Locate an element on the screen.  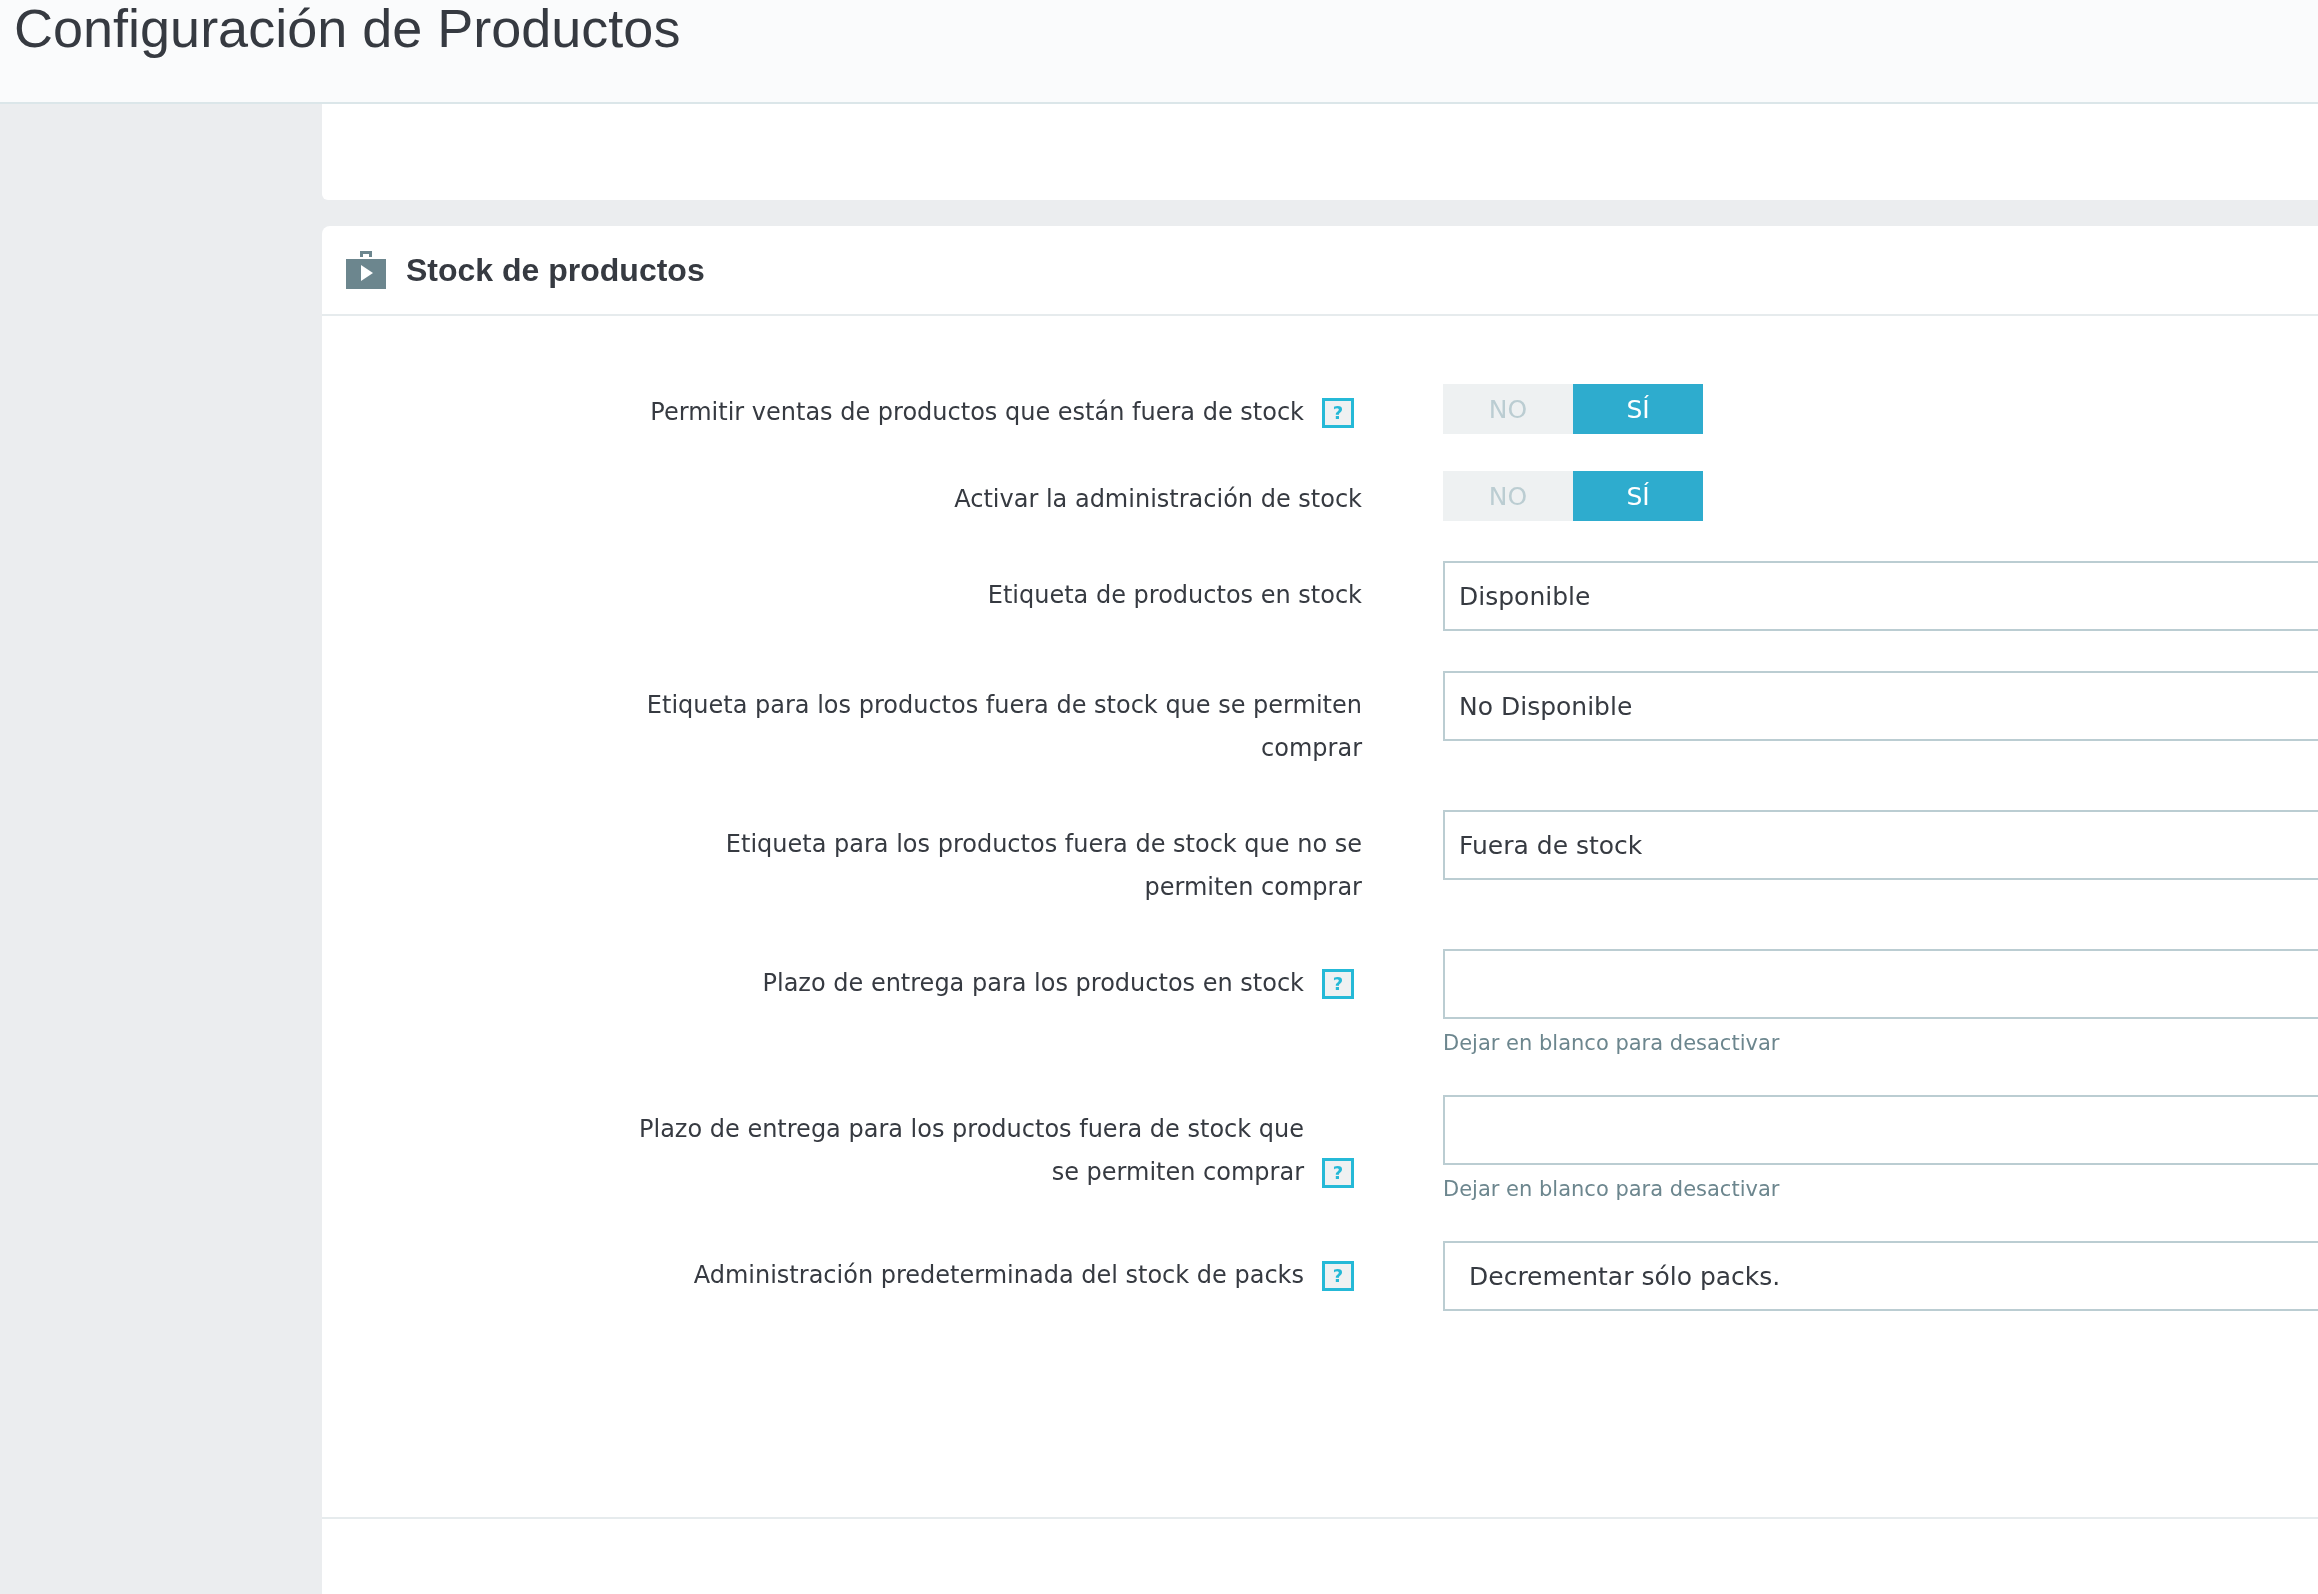
field-label: Activar la administración de stock is located at coordinates (1157, 499).